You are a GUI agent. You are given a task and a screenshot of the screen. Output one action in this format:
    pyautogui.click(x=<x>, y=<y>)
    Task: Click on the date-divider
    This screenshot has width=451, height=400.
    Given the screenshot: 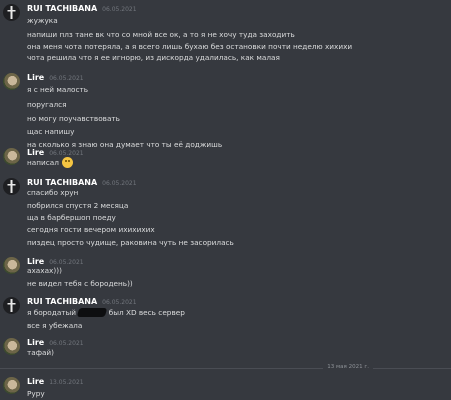 What is the action you would take?
    pyautogui.click(x=225, y=368)
    